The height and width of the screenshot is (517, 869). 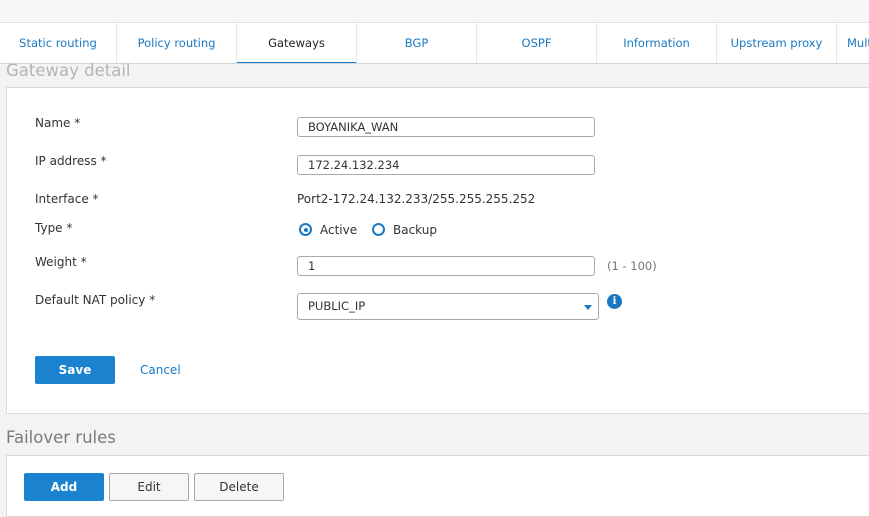 I want to click on failover-rules-title: Failover rules, so click(x=61, y=437).